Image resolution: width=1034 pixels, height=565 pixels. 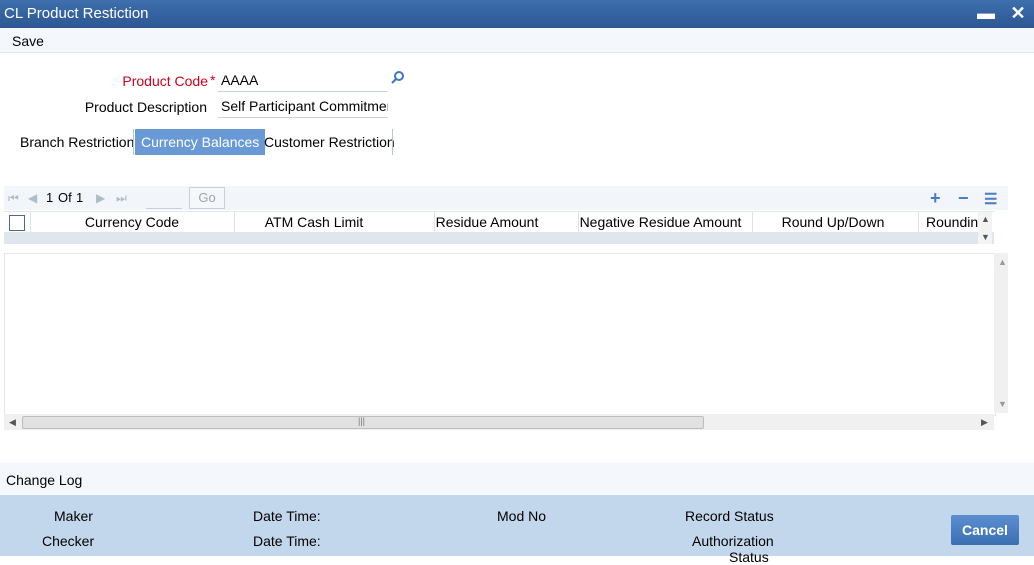 What do you see at coordinates (918, 221) in the screenshot?
I see `column-divider` at bounding box center [918, 221].